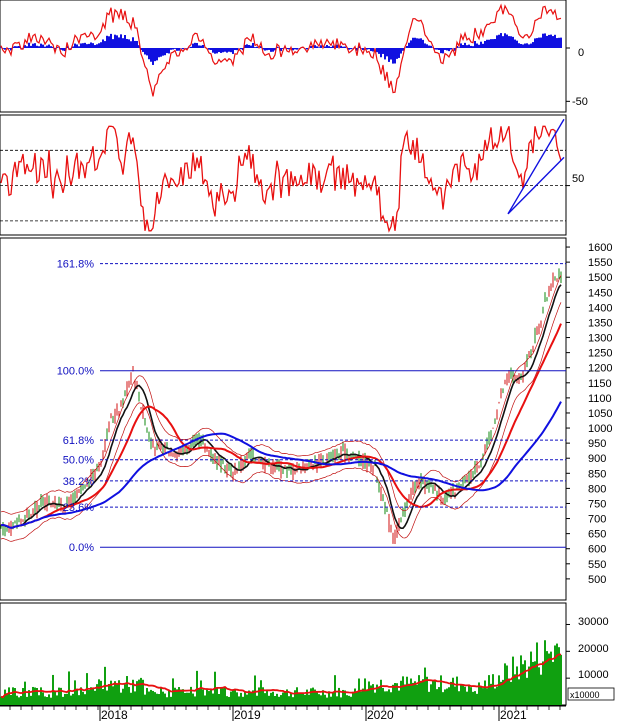 This screenshot has width=618, height=721. Describe the element at coordinates (78, 482) in the screenshot. I see `fibonacci-label: 38.2%` at that location.